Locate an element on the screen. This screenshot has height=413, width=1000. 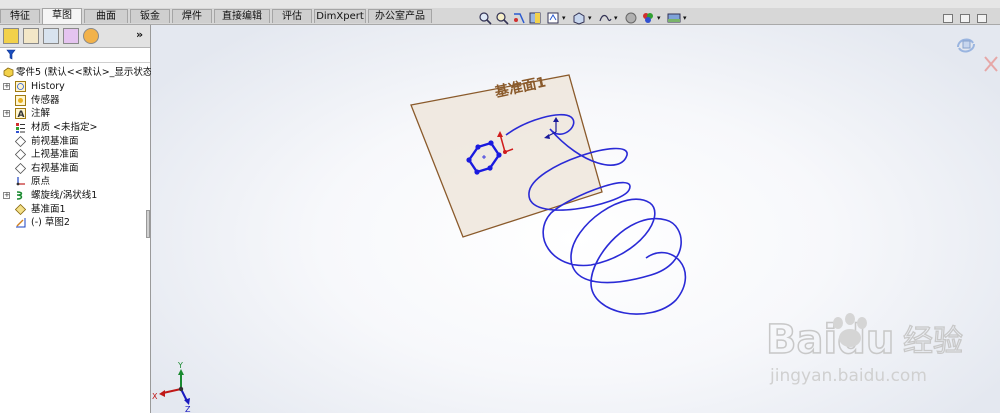
tree-item-helix: + 螺旋线/涡状线1 is located at coordinates (75, 195).